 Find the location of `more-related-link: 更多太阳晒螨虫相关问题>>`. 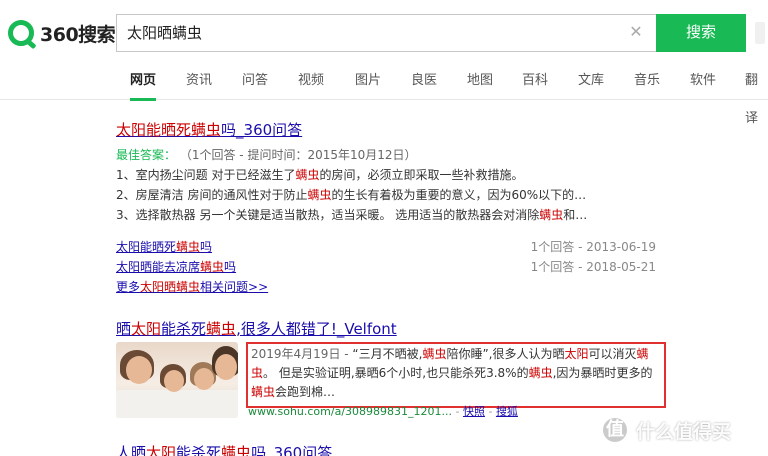

more-related-link: 更多太阳晒螨虫相关问题>> is located at coordinates (192, 286).